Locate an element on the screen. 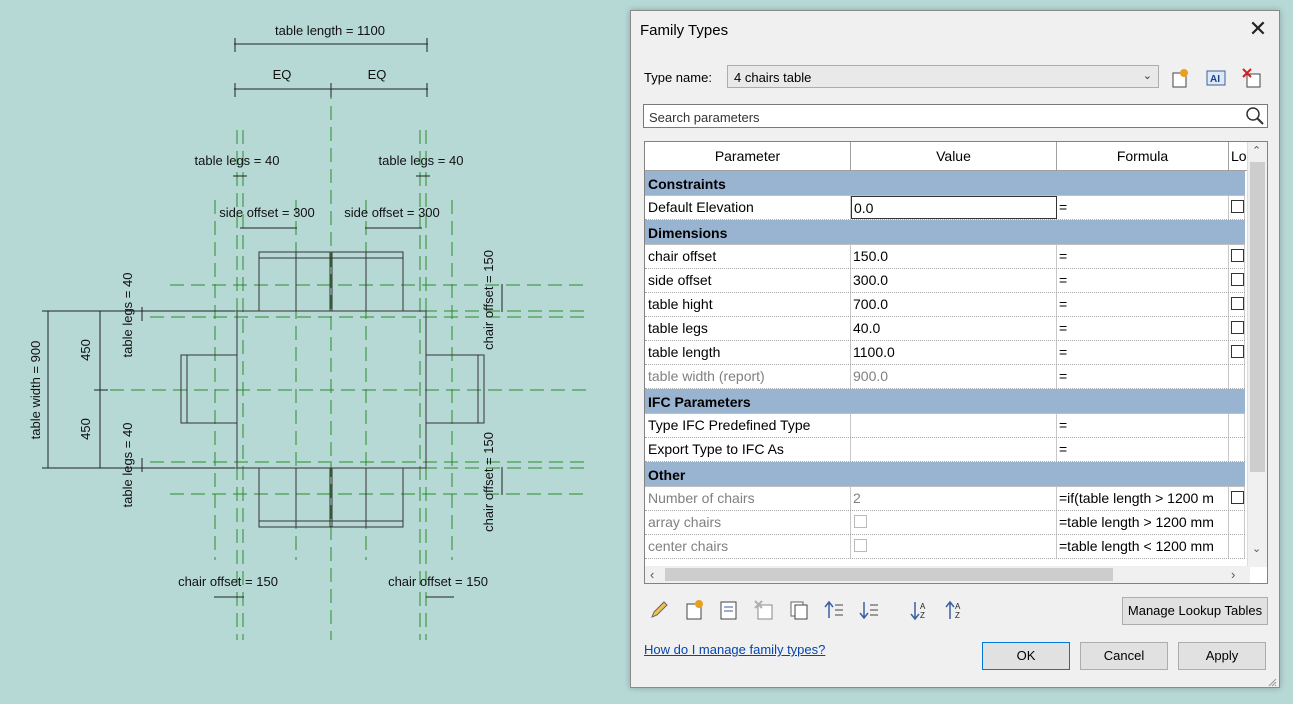 The width and height of the screenshot is (1293, 704). parameter-properties-button is located at coordinates (729, 610).